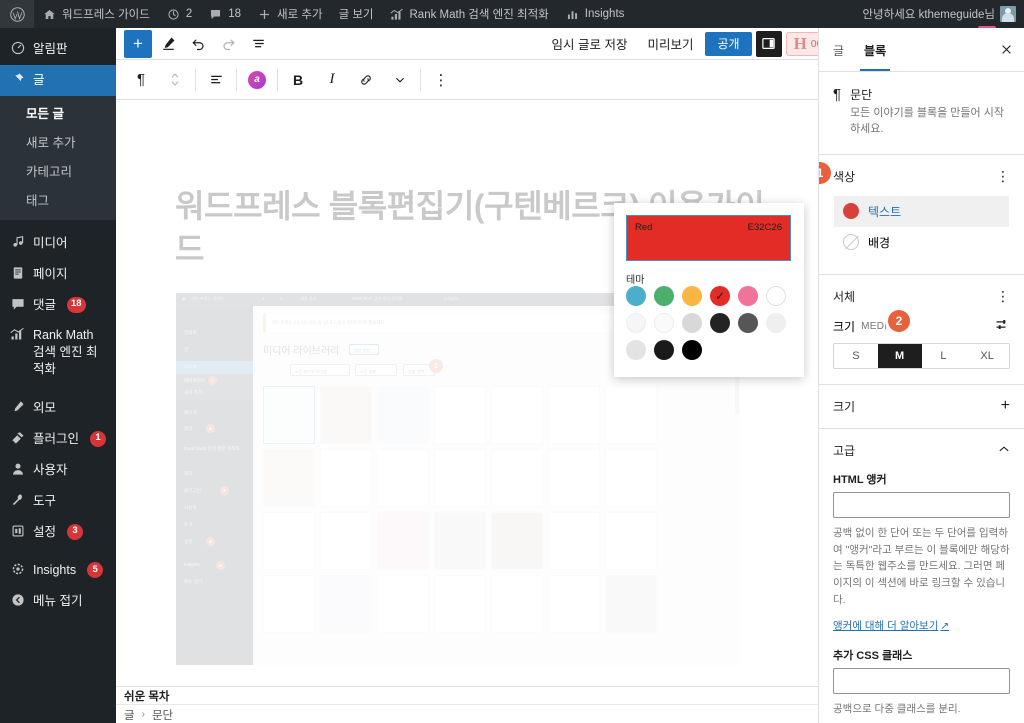 This screenshot has width=1024, height=723. What do you see at coordinates (58, 408) in the screenshot?
I see `sidebar-item-appearance: 외모` at bounding box center [58, 408].